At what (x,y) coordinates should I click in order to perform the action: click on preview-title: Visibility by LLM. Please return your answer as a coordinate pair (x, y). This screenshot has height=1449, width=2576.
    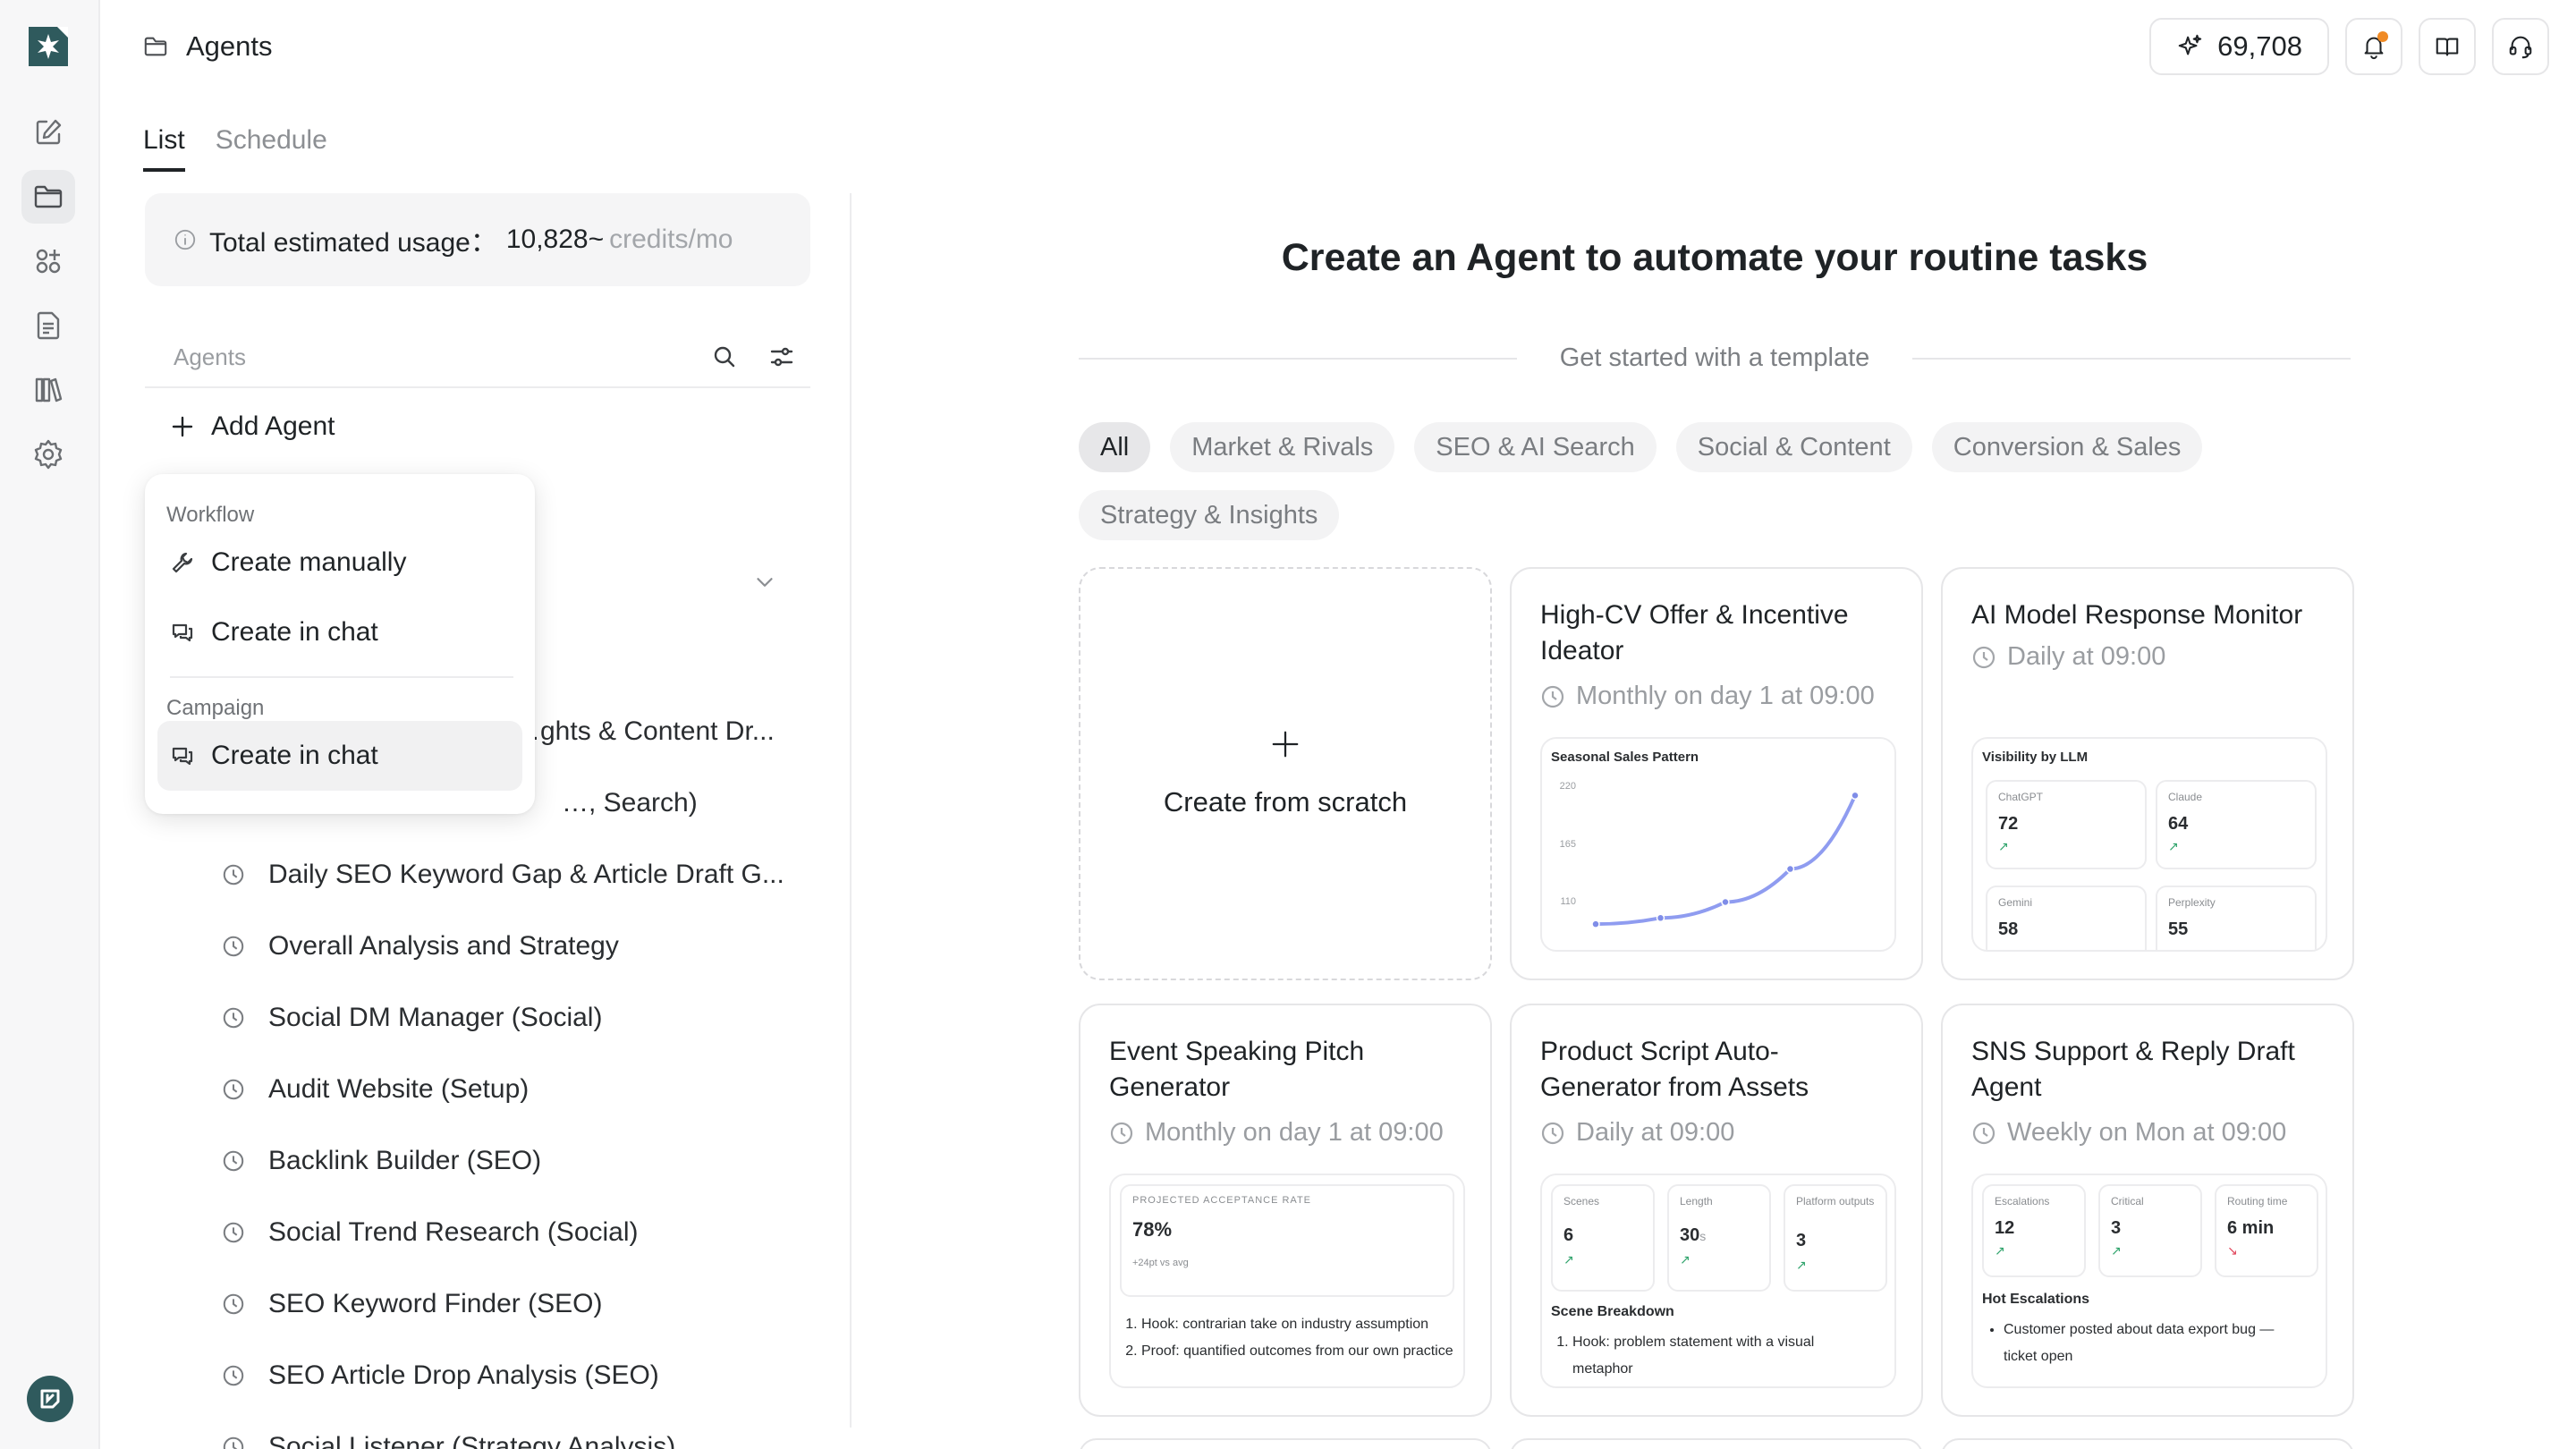
    Looking at the image, I should click on (2035, 757).